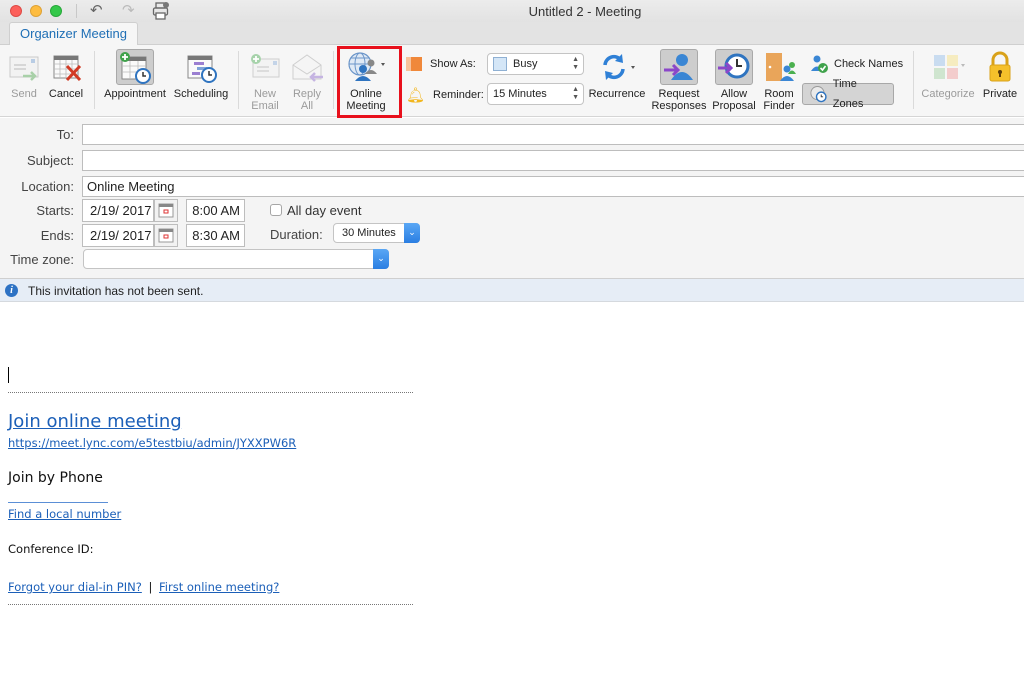 This screenshot has width=1024, height=685. I want to click on start-date-calendar-button, so click(166, 210).